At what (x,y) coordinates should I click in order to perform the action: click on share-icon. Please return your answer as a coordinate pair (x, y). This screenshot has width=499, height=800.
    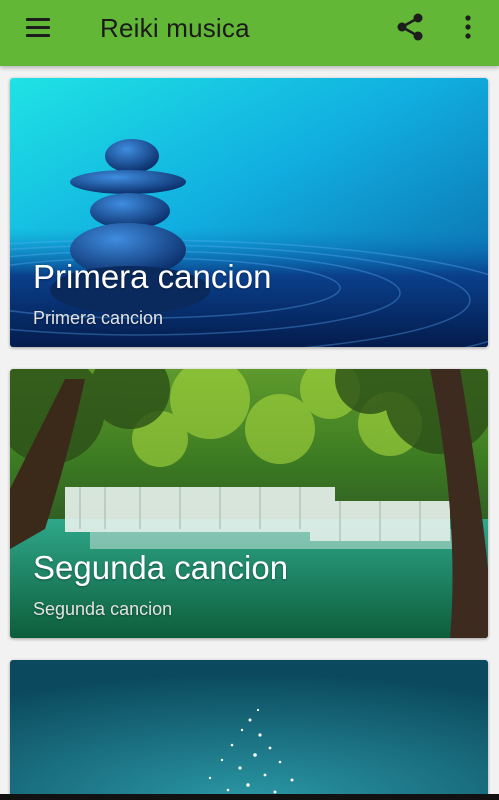
    Looking at the image, I should click on (411, 27).